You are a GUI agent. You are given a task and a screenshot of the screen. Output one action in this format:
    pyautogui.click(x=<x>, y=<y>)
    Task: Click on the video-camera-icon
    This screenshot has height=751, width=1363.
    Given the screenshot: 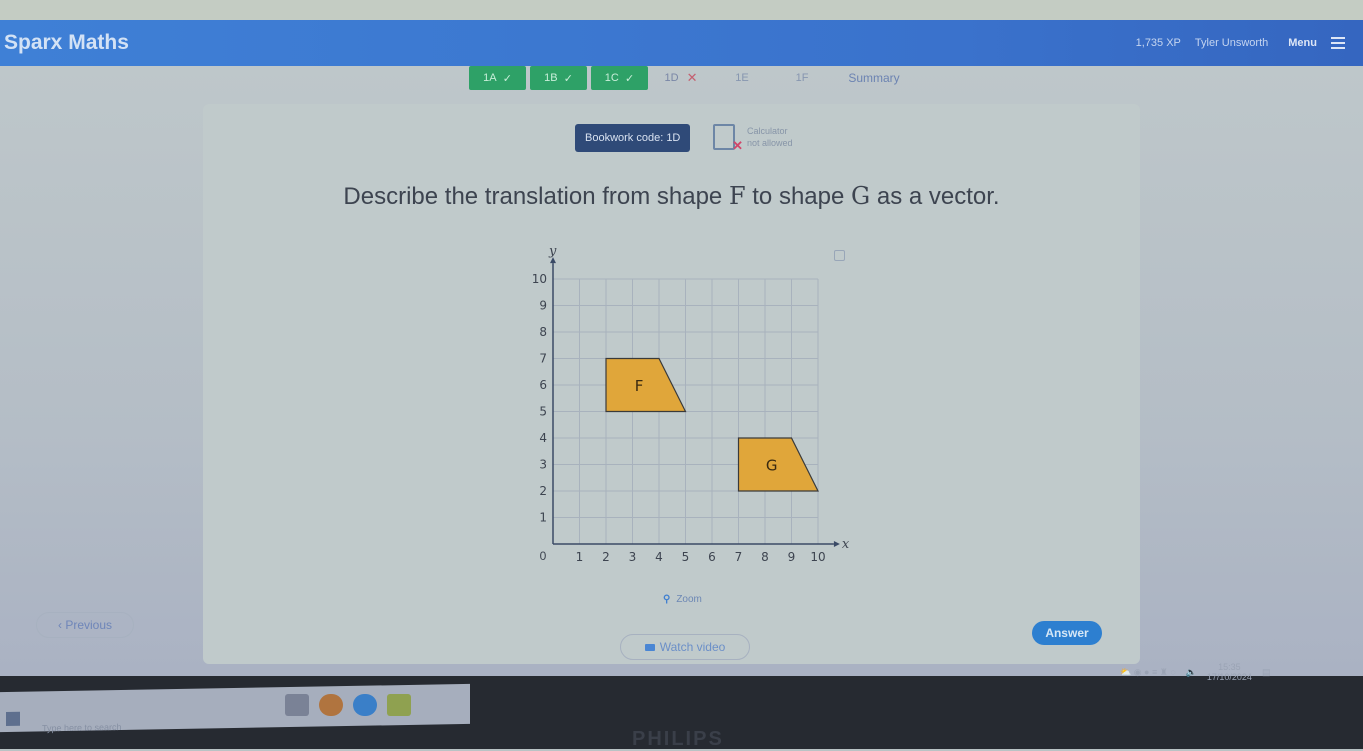 What is the action you would take?
    pyautogui.click(x=649, y=647)
    